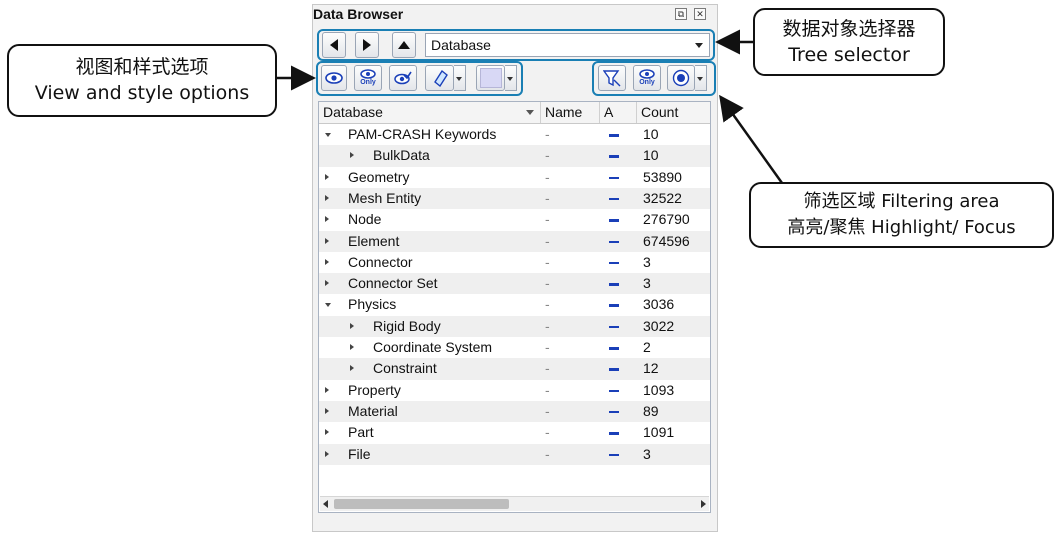  What do you see at coordinates (142, 67) in the screenshot?
I see `view-options-cn-label: 视图和样式选项` at bounding box center [142, 67].